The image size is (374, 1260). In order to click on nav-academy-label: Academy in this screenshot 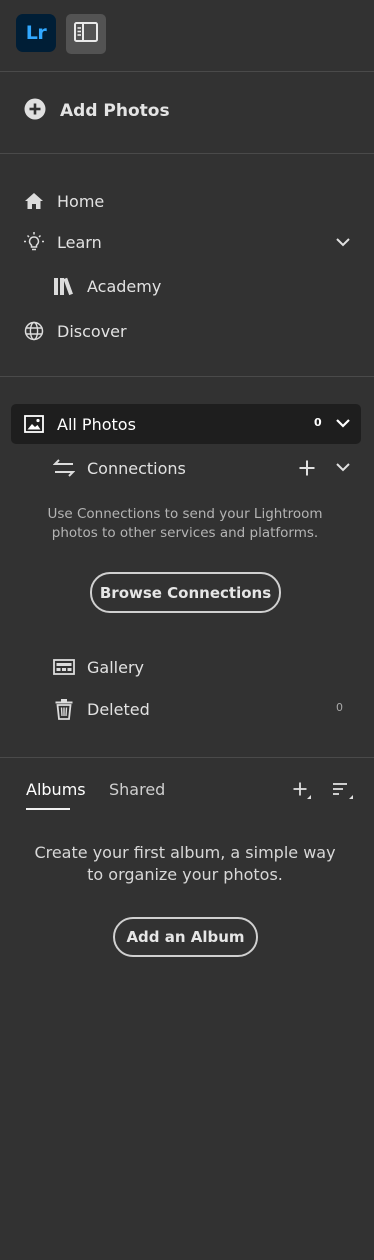, I will do `click(124, 286)`.